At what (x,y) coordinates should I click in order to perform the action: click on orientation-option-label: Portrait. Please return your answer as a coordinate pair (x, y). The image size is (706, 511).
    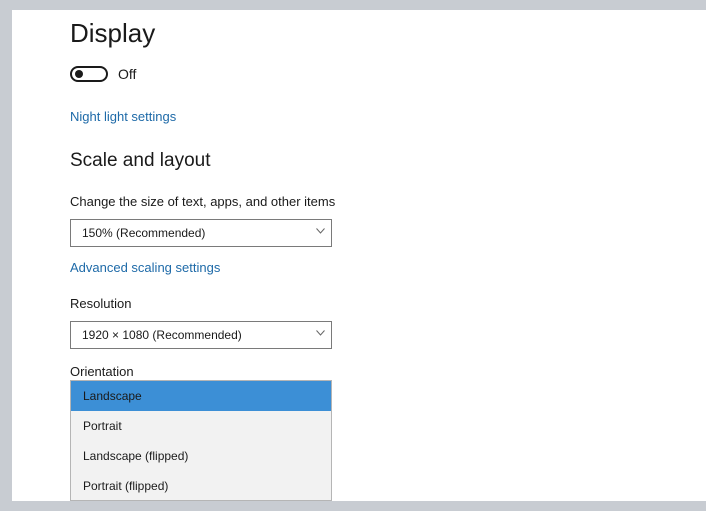
    Looking at the image, I should click on (102, 426).